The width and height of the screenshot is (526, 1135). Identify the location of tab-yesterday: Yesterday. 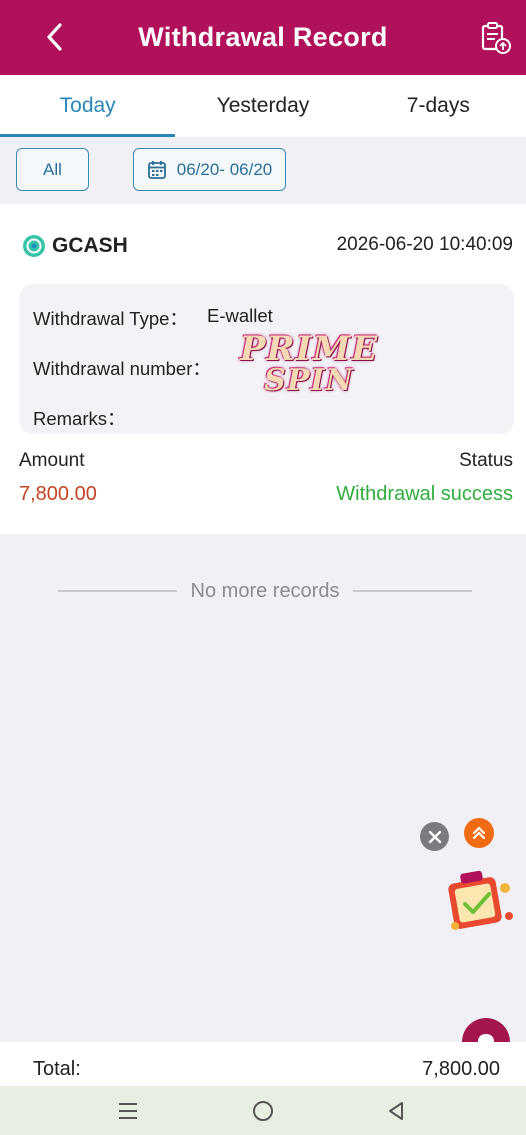
(262, 106).